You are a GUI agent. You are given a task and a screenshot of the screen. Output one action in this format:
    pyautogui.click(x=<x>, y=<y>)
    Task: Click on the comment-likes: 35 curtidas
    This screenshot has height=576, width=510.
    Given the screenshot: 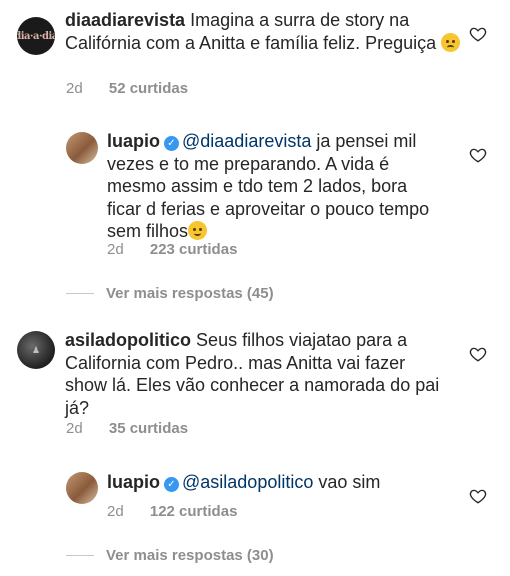 What is the action you would take?
    pyautogui.click(x=148, y=428)
    